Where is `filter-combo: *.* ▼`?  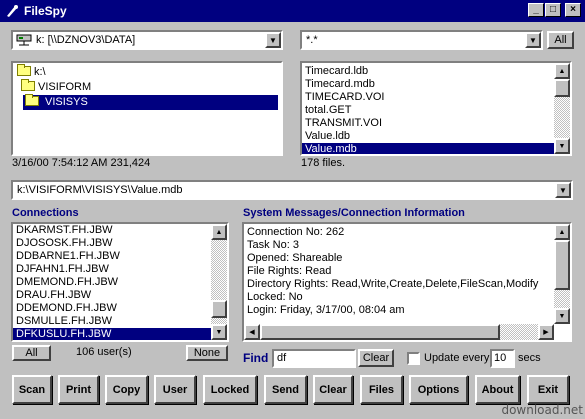
filter-combo: *.* ▼ is located at coordinates (421, 40).